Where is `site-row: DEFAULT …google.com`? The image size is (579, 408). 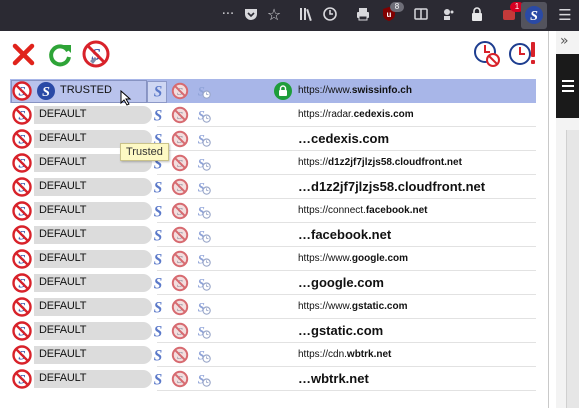
site-row: DEFAULT …google.com is located at coordinates (273, 283).